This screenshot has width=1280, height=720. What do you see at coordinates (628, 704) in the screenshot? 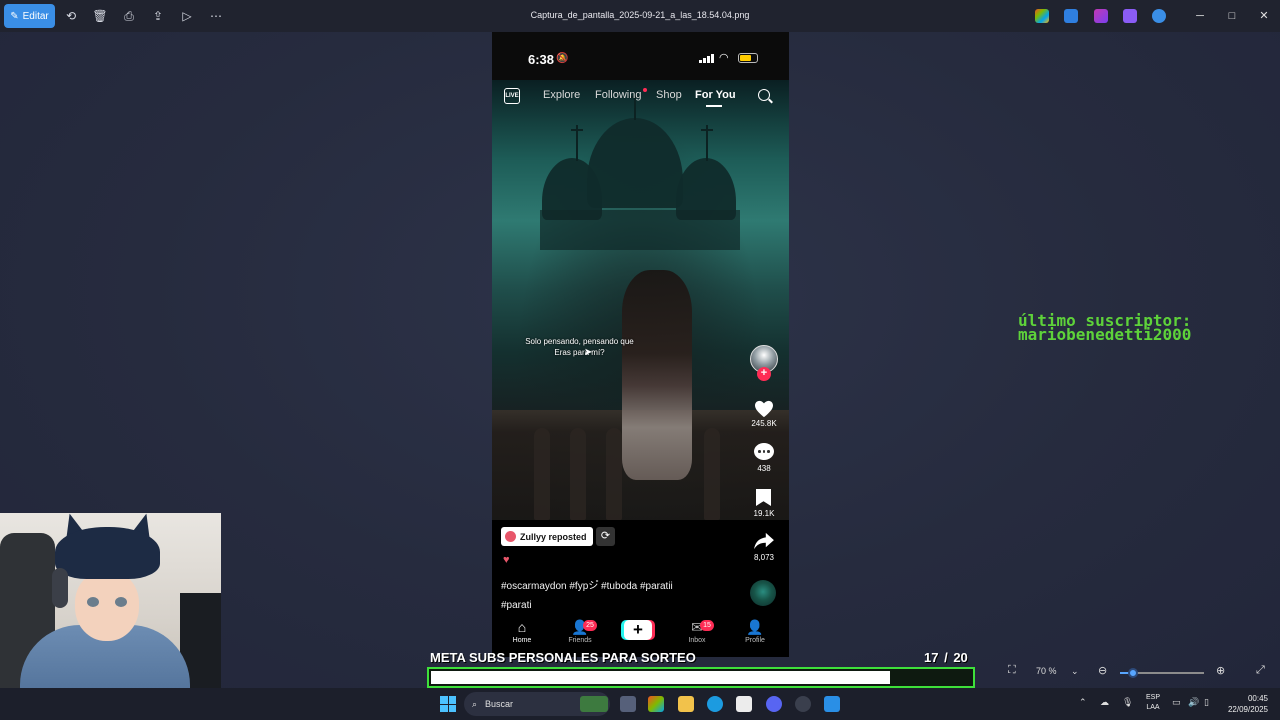
I see `task-view-icon` at bounding box center [628, 704].